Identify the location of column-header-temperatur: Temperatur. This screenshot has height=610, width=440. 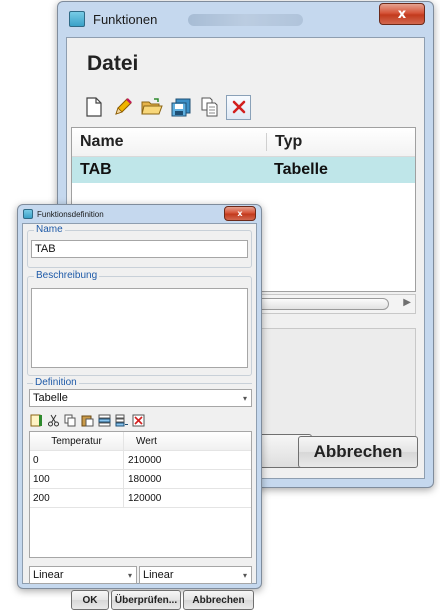
(77, 441).